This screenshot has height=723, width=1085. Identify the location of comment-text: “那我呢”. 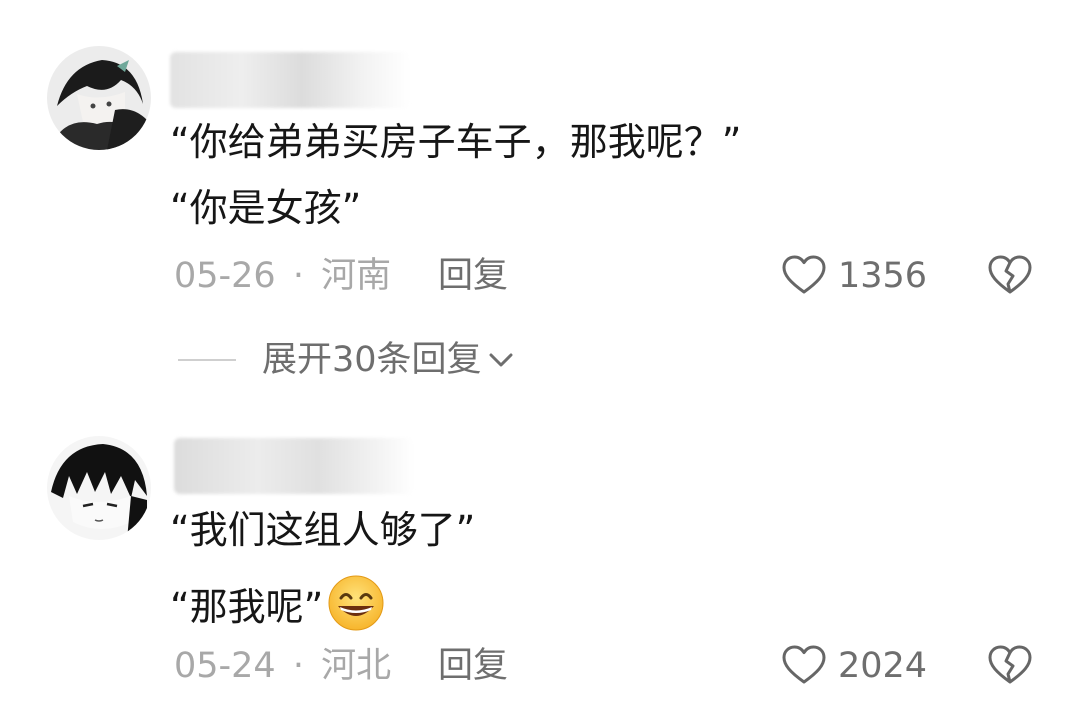
(247, 607).